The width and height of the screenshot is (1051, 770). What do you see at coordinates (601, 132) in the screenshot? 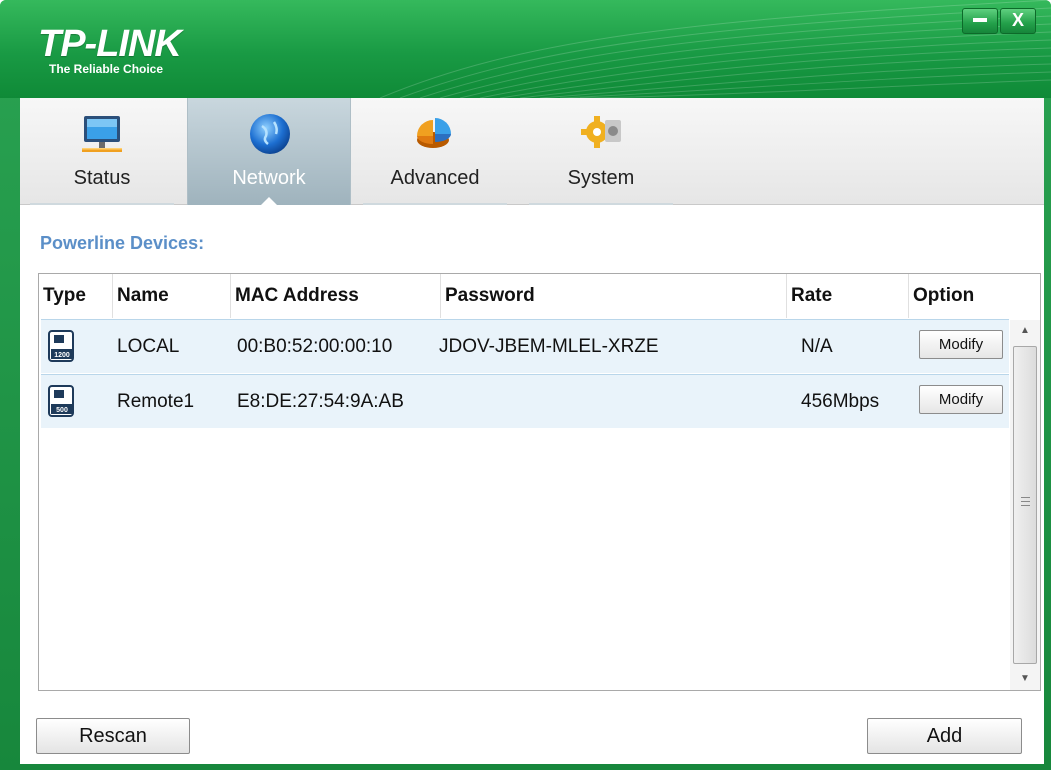
I see `gears-icon` at bounding box center [601, 132].